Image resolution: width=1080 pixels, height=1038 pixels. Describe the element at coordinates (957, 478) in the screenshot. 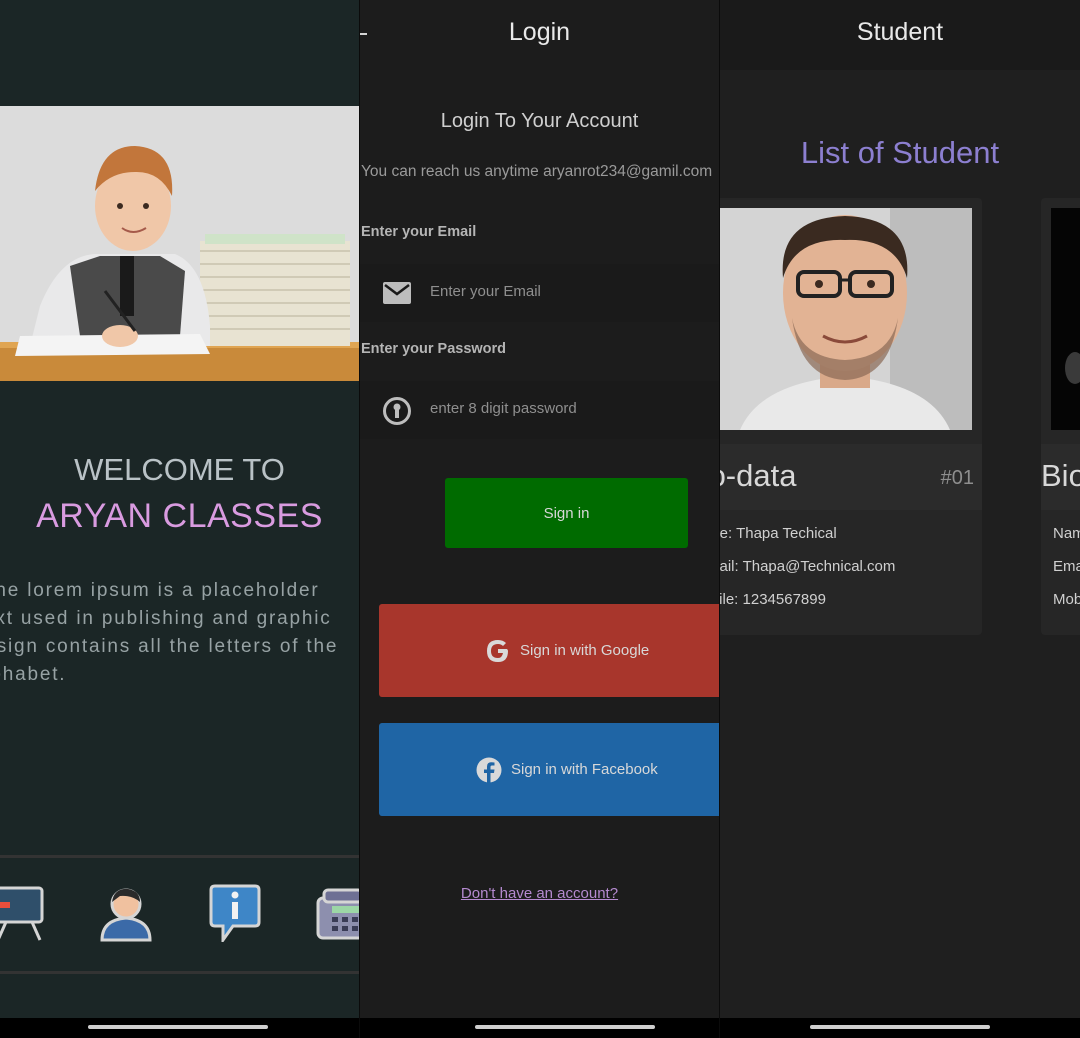

I see `card-number: #01` at that location.